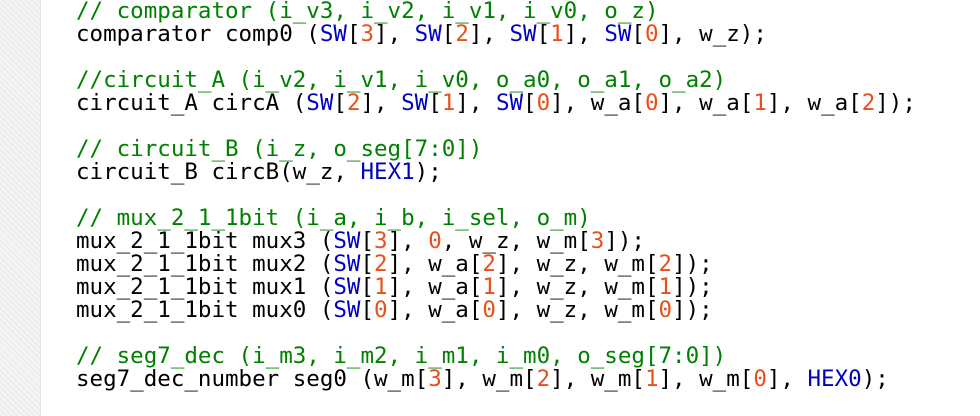  What do you see at coordinates (191, 103) in the screenshot?
I see `code-token: circuit_A circA (` at bounding box center [191, 103].